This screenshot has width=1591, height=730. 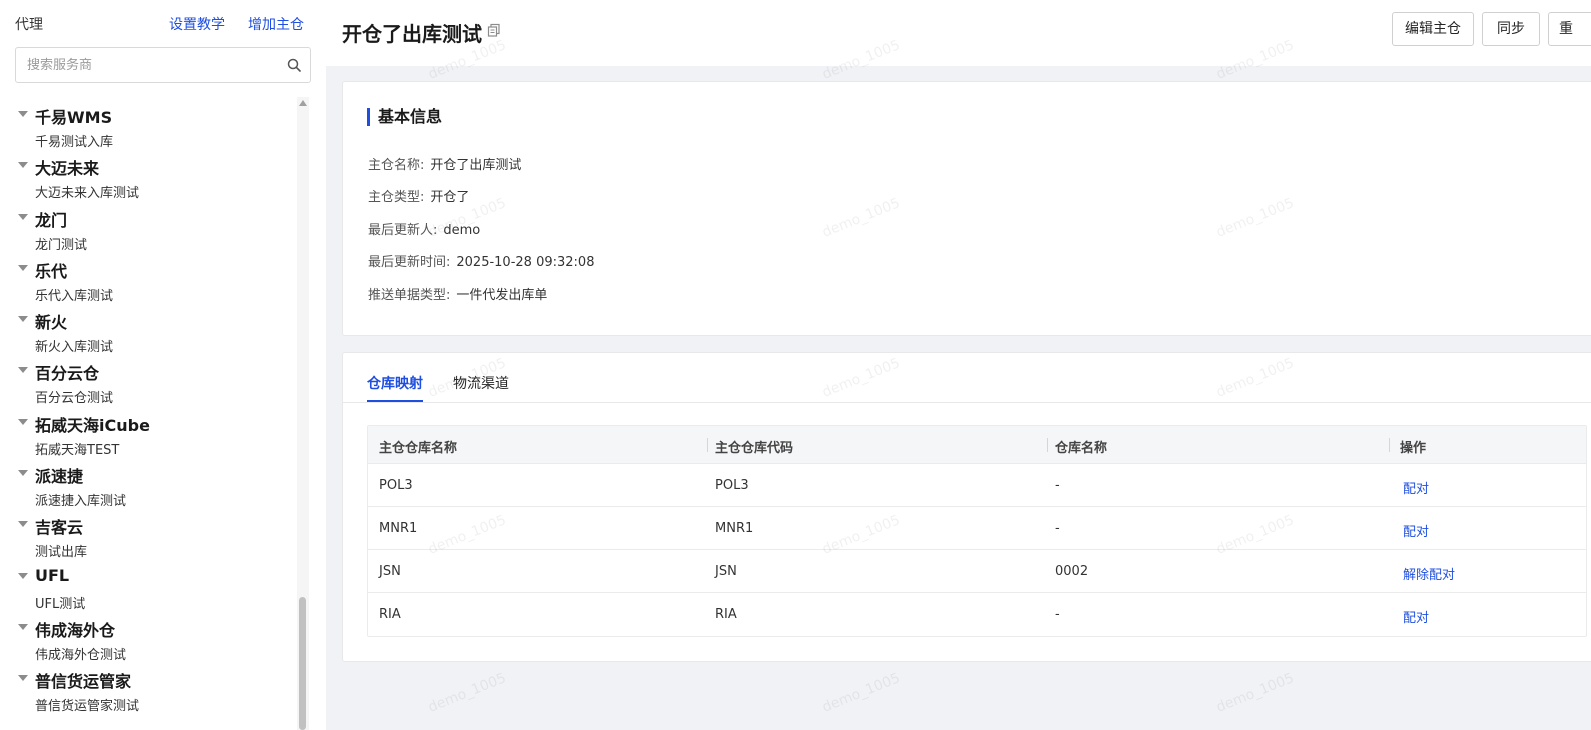 What do you see at coordinates (462, 230) in the screenshot?
I see `info-value: demo` at bounding box center [462, 230].